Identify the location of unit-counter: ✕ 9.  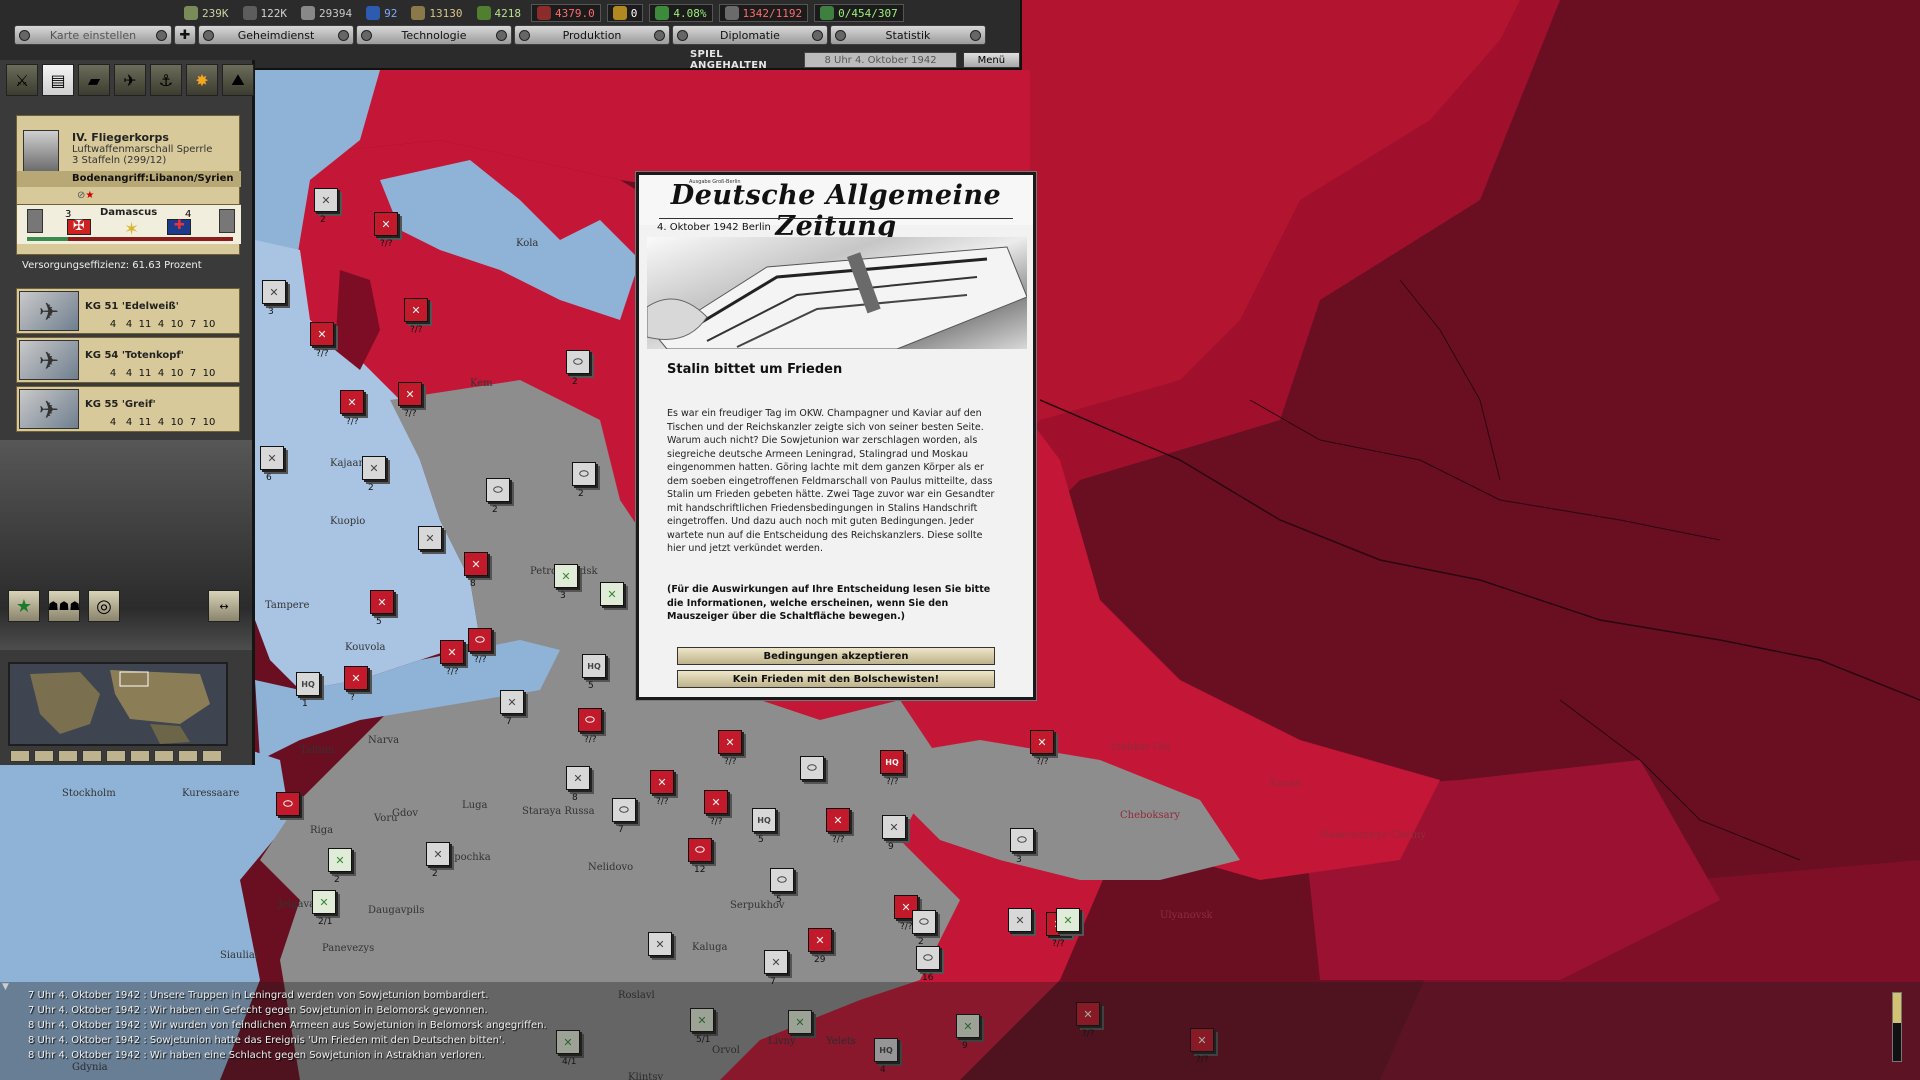
(897, 835).